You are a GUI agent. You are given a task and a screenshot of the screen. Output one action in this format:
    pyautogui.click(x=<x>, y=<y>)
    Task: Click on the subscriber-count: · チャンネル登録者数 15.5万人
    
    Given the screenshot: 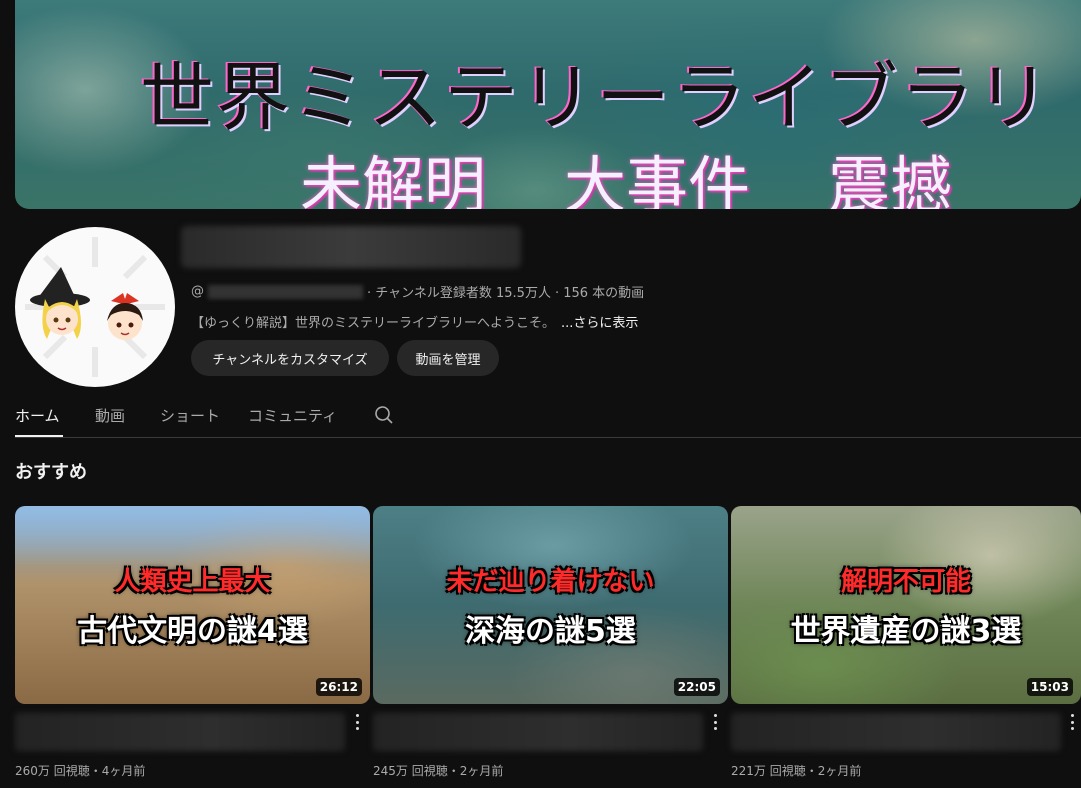 What is the action you would take?
    pyautogui.click(x=459, y=293)
    